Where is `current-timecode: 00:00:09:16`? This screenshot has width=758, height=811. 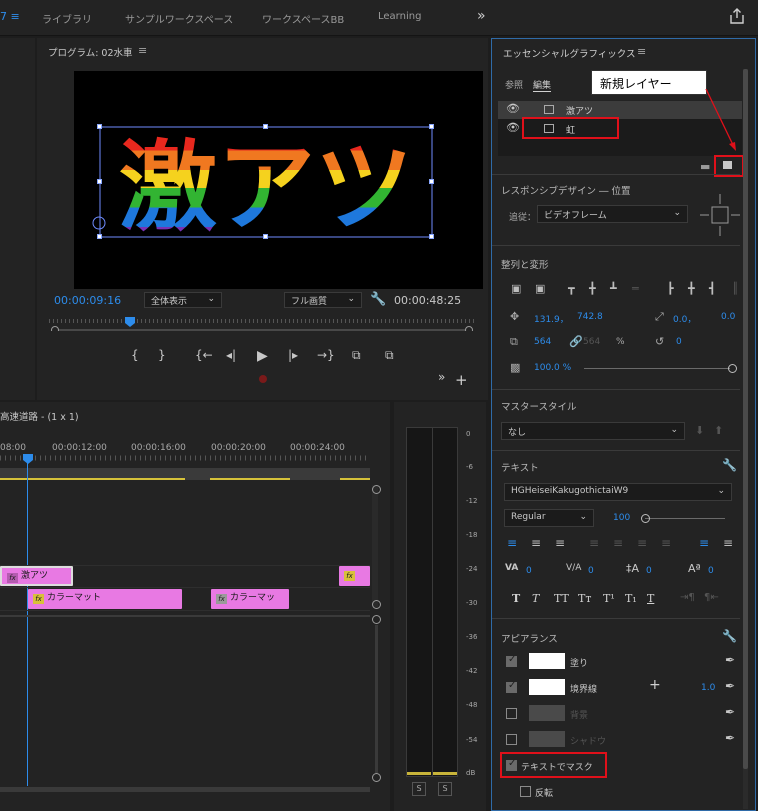 current-timecode: 00:00:09:16 is located at coordinates (87, 300).